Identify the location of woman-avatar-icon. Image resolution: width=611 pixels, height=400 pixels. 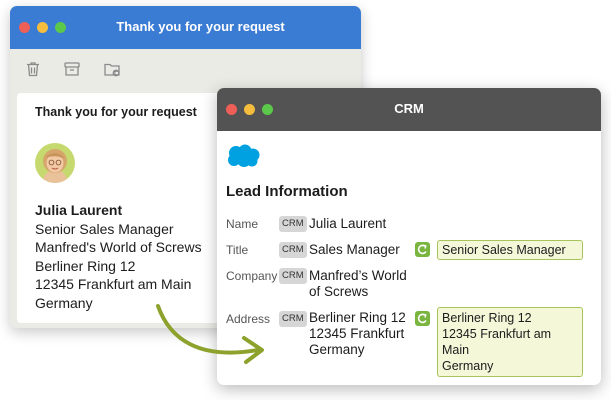
(55, 163).